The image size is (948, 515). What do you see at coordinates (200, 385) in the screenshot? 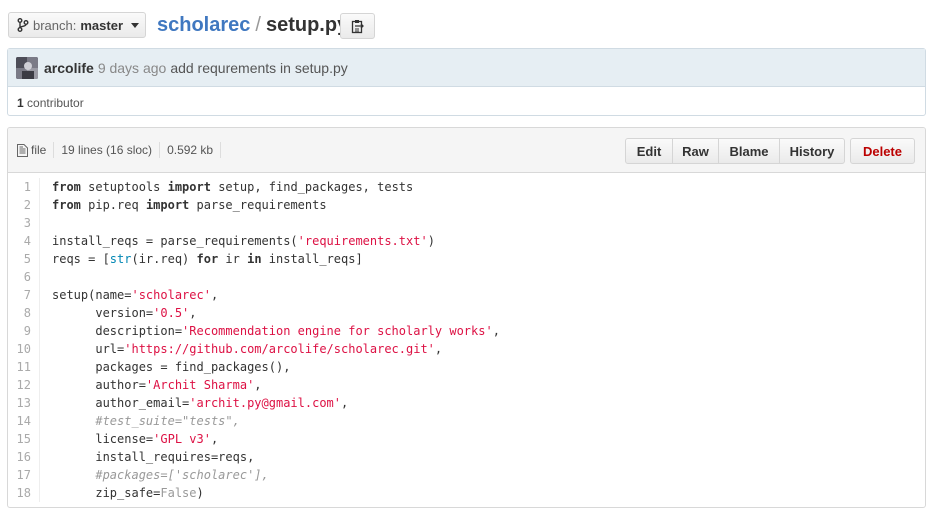
I see `code-token: 'Archit Sharma'` at bounding box center [200, 385].